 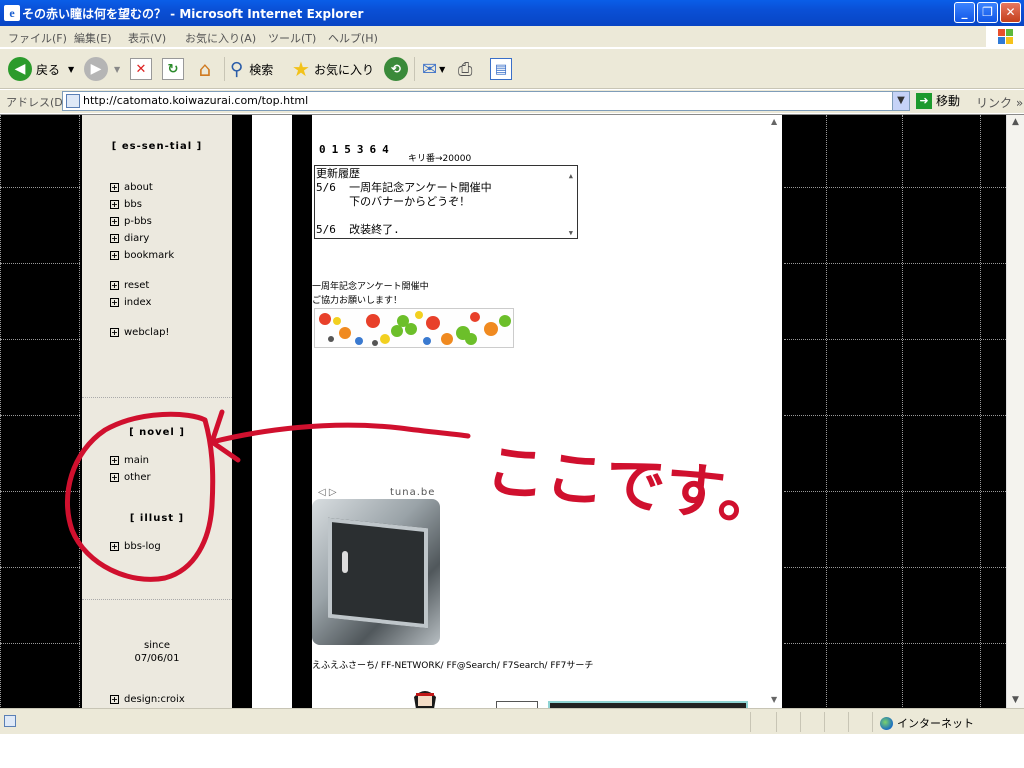 I want to click on window-scrollbar: ▲ ▼, so click(x=1015, y=411).